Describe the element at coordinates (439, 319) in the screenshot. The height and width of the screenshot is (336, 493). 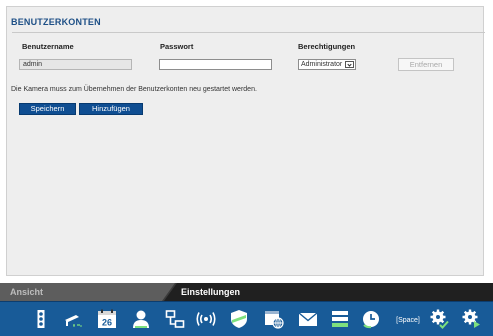
I see `gear-check-icon` at that location.